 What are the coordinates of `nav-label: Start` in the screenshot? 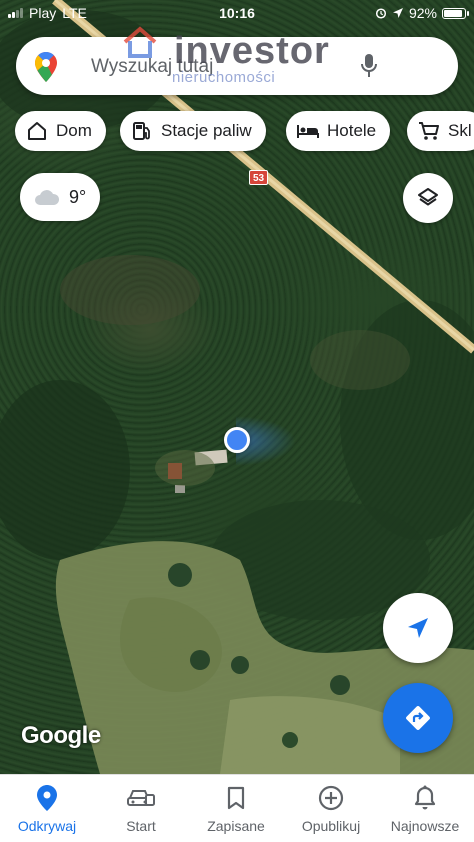 It's located at (141, 826).